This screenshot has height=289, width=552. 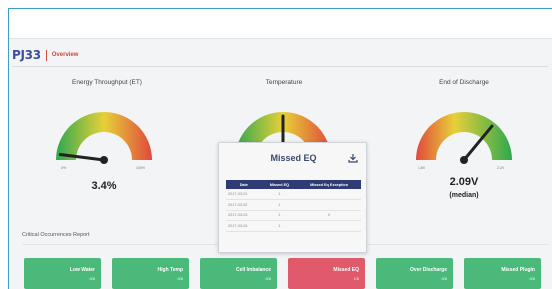 I want to click on column-header-missed-eq: Missed EQ, so click(x=279, y=184).